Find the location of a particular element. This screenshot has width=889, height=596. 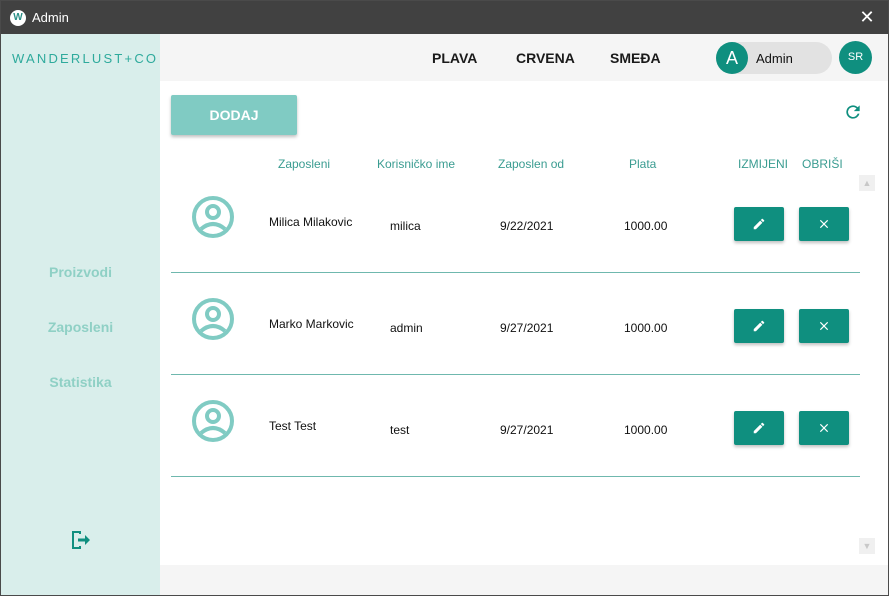

refresh-icon is located at coordinates (853, 112).